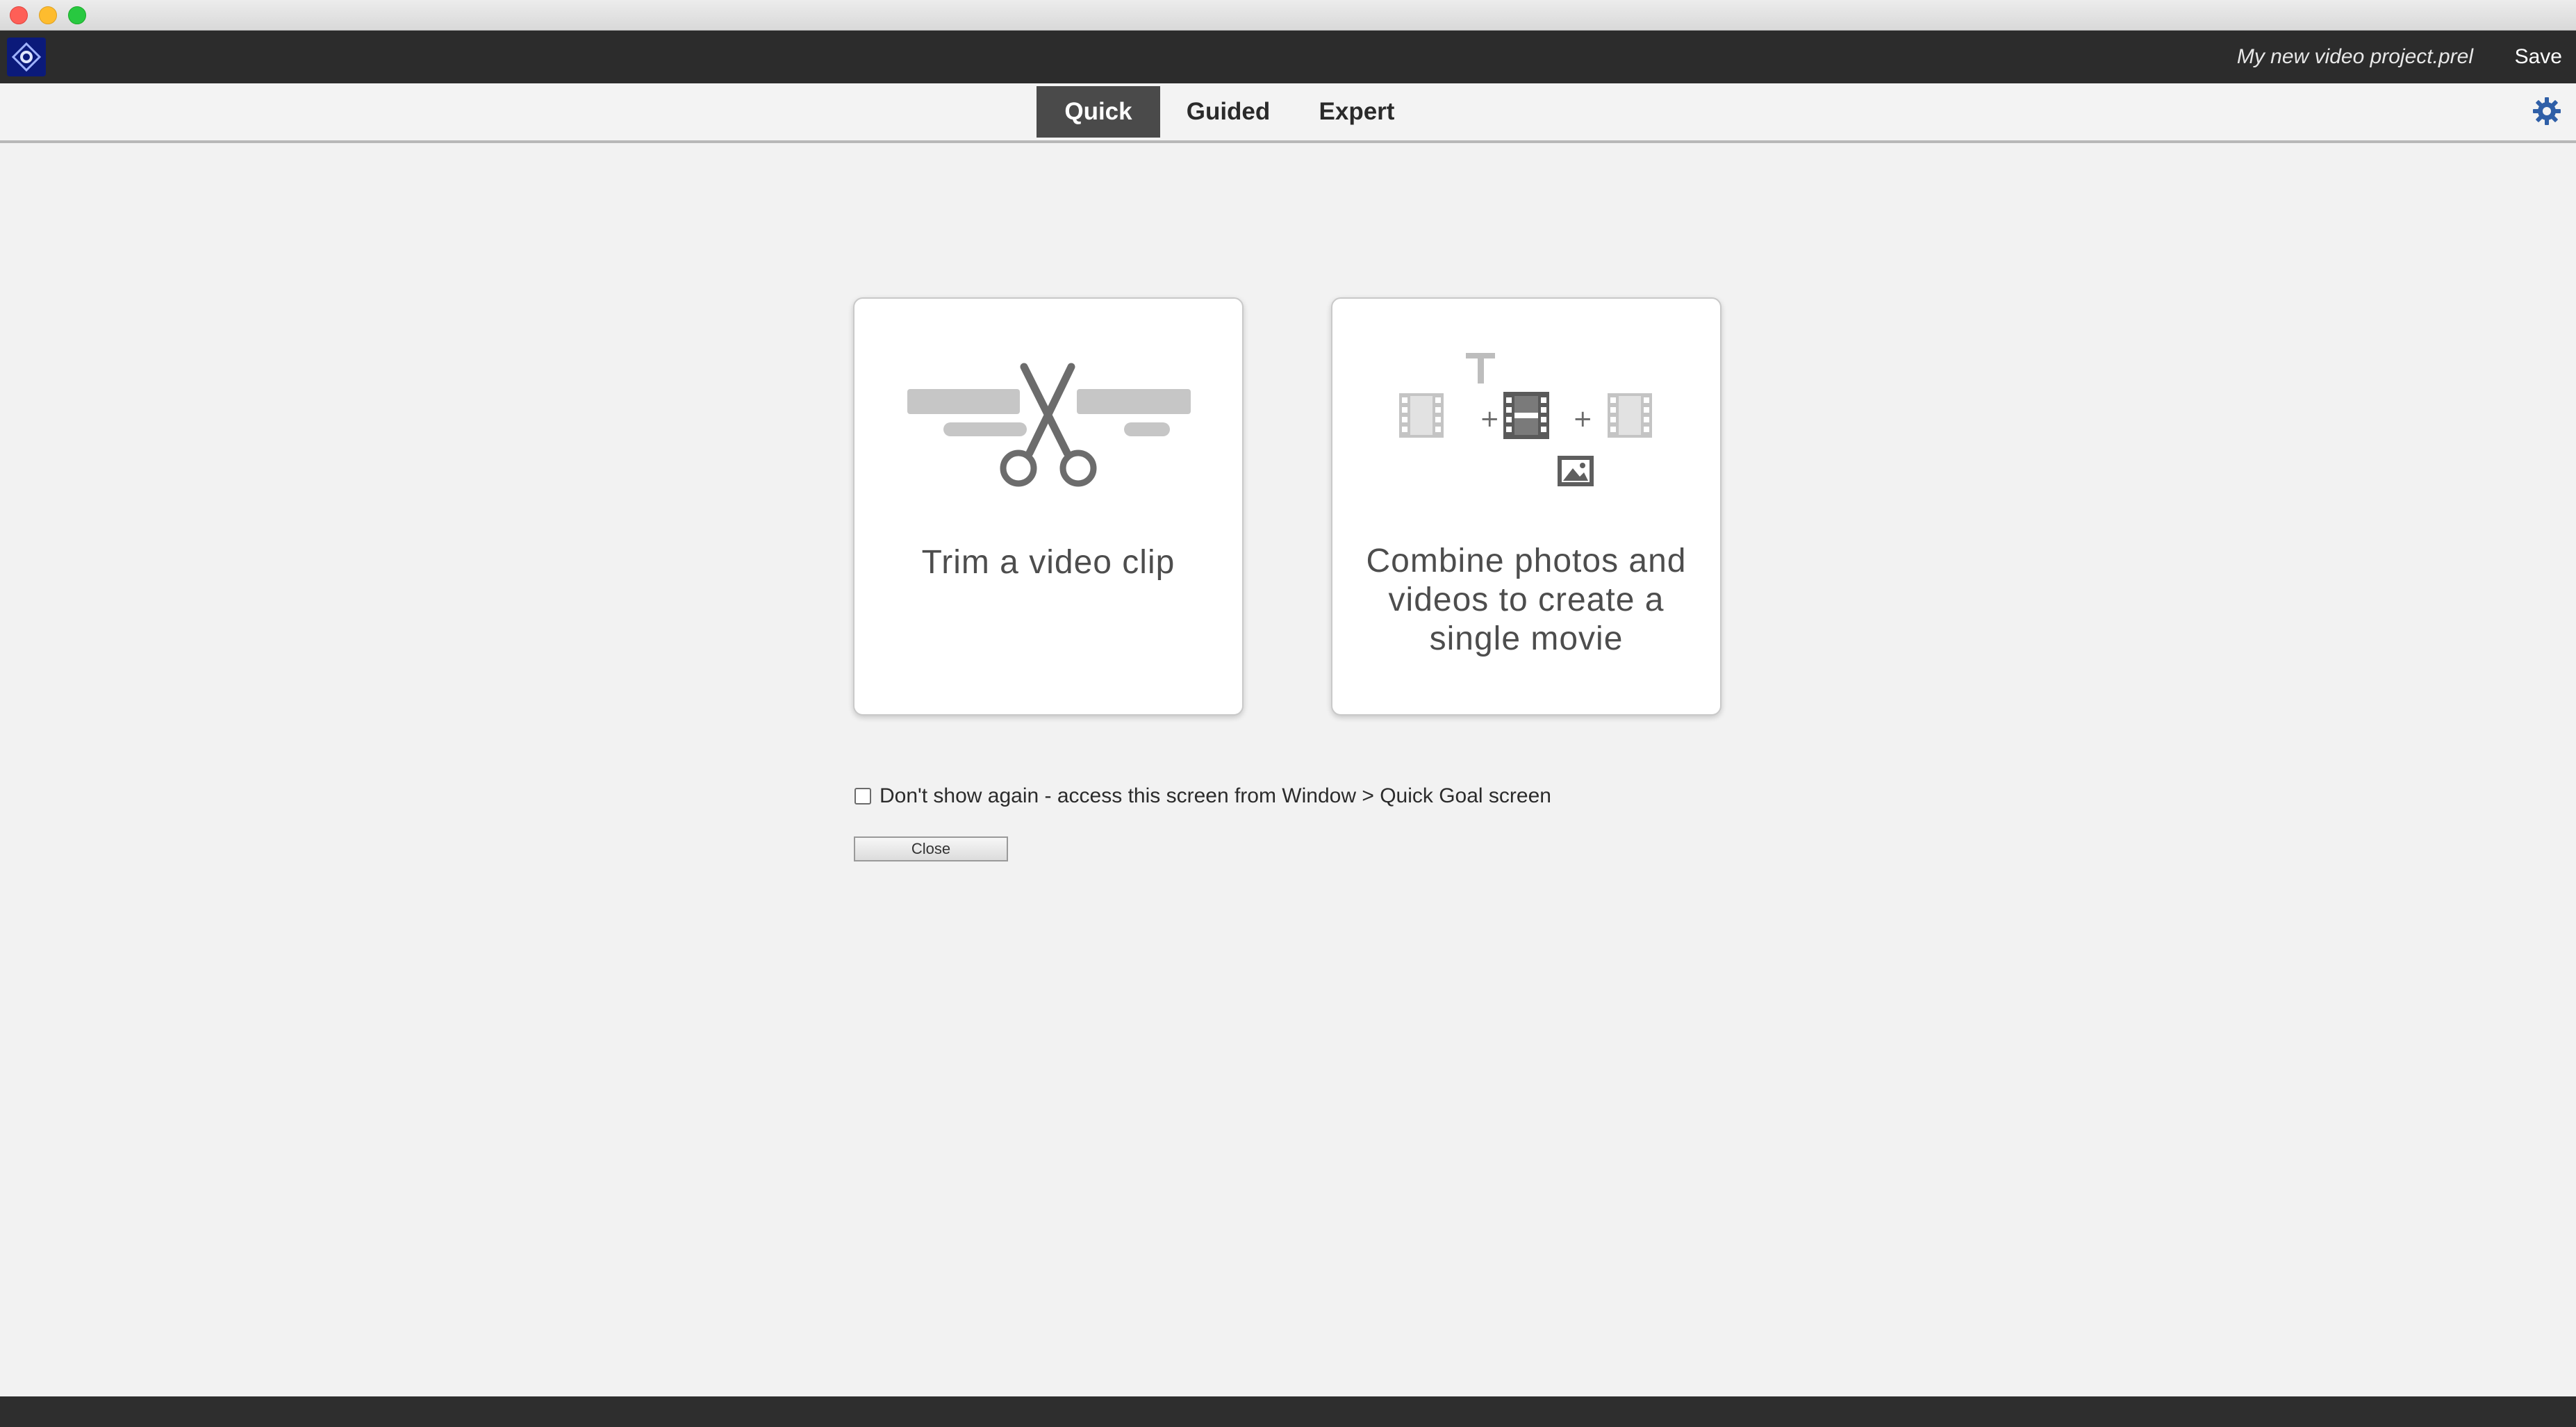 The height and width of the screenshot is (1427, 2576). What do you see at coordinates (77, 15) in the screenshot?
I see `window-zoom-button` at bounding box center [77, 15].